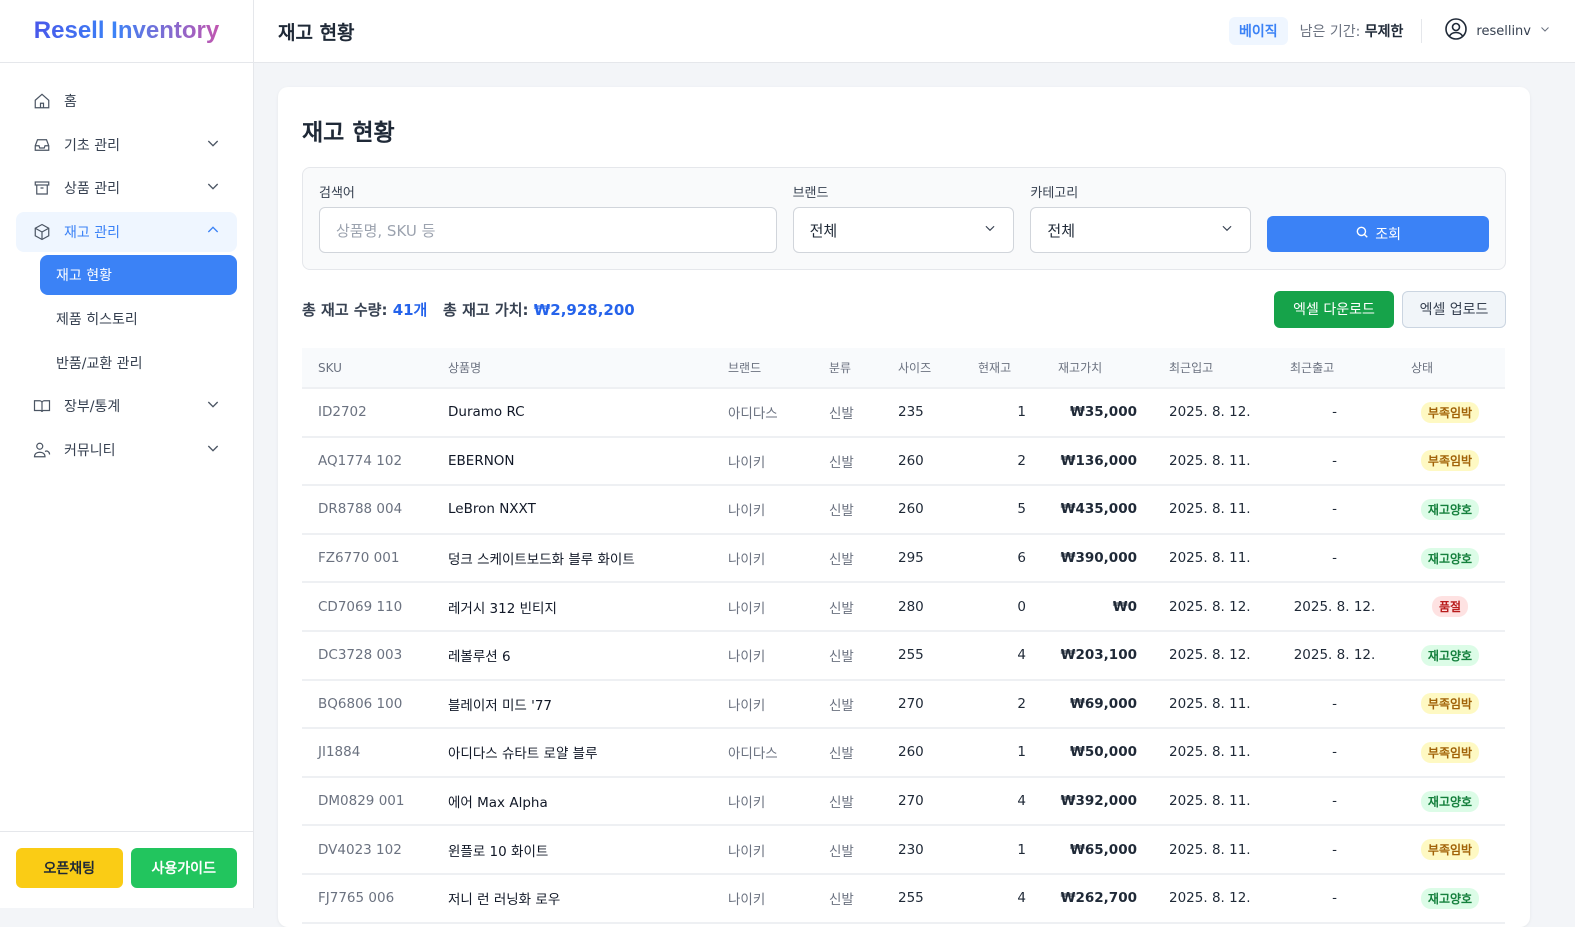 This screenshot has height=927, width=1575. What do you see at coordinates (572, 898) in the screenshot?
I see `cell-name: 저니 런 러닝화 로우` at bounding box center [572, 898].